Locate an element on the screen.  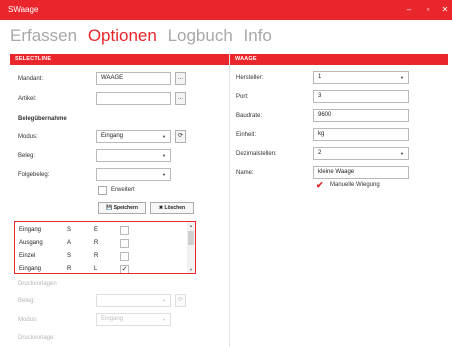
delete-icon: ✖ is located at coordinates (161, 208).